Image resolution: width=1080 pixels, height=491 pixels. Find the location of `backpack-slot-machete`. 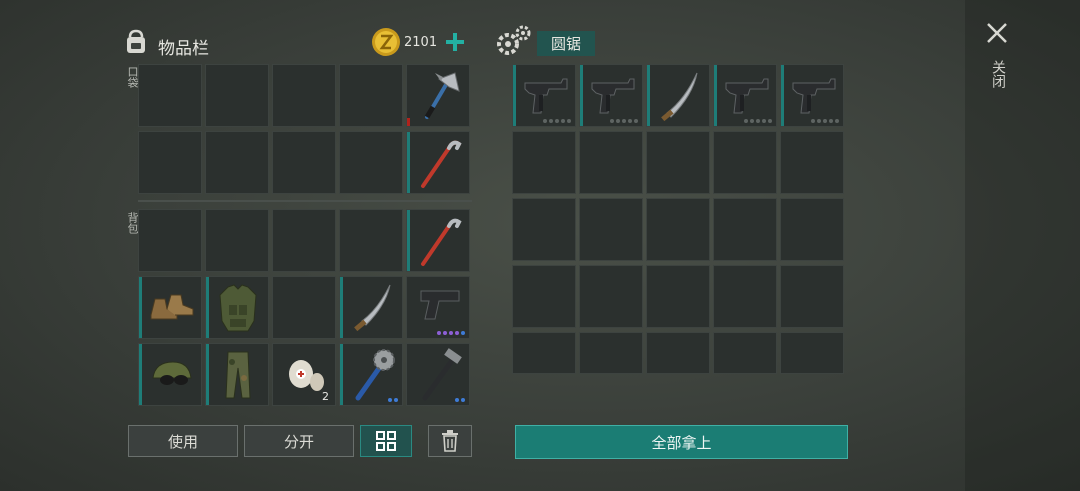

backpack-slot-machete is located at coordinates (371, 307).